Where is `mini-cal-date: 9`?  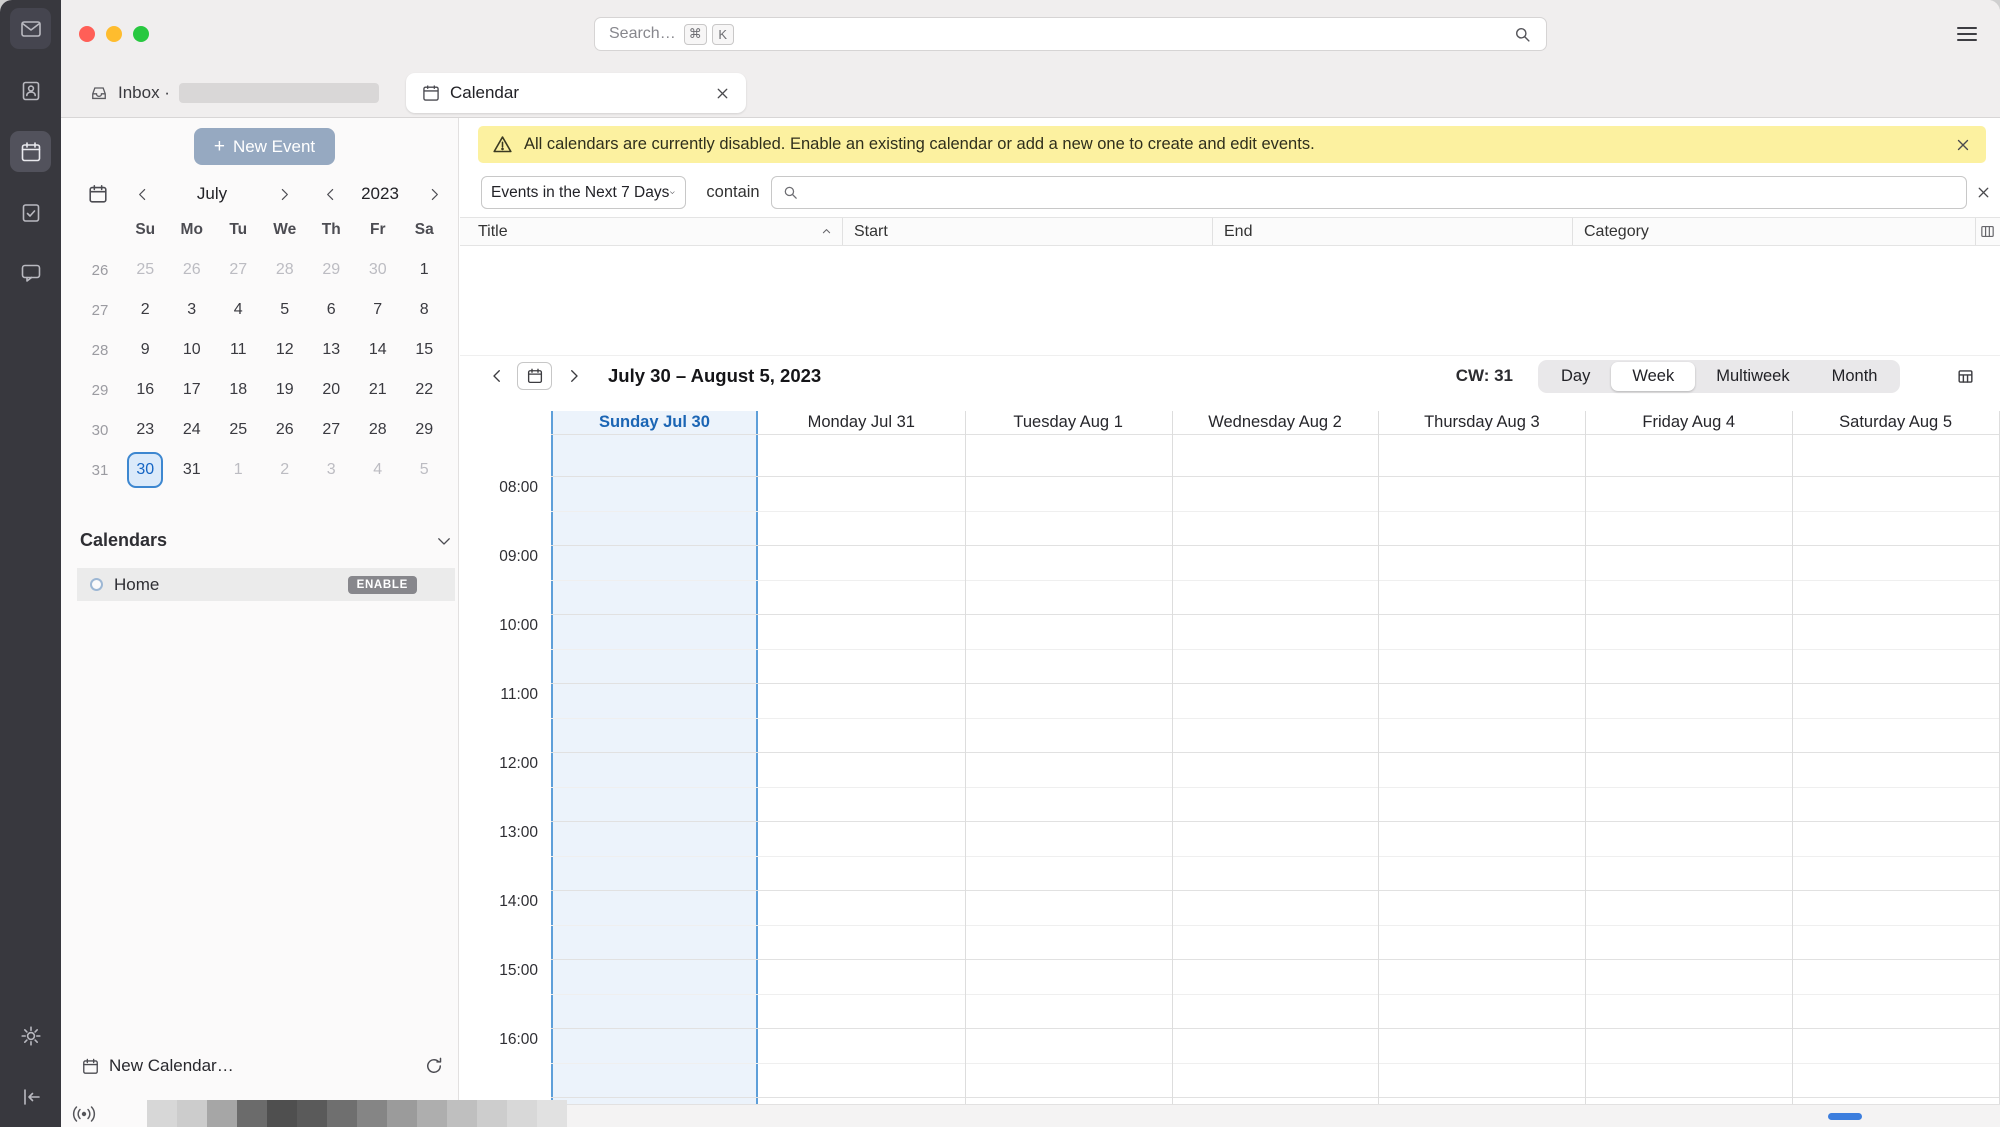
mini-cal-date: 9 is located at coordinates (145, 350).